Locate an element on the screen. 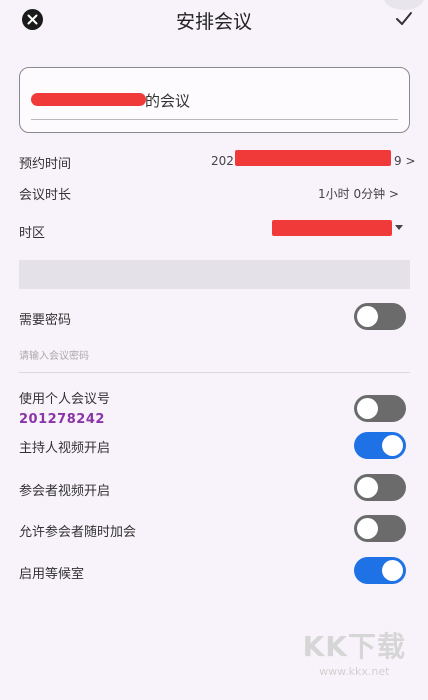  watermark-url: www.kkx.net is located at coordinates (354, 671).